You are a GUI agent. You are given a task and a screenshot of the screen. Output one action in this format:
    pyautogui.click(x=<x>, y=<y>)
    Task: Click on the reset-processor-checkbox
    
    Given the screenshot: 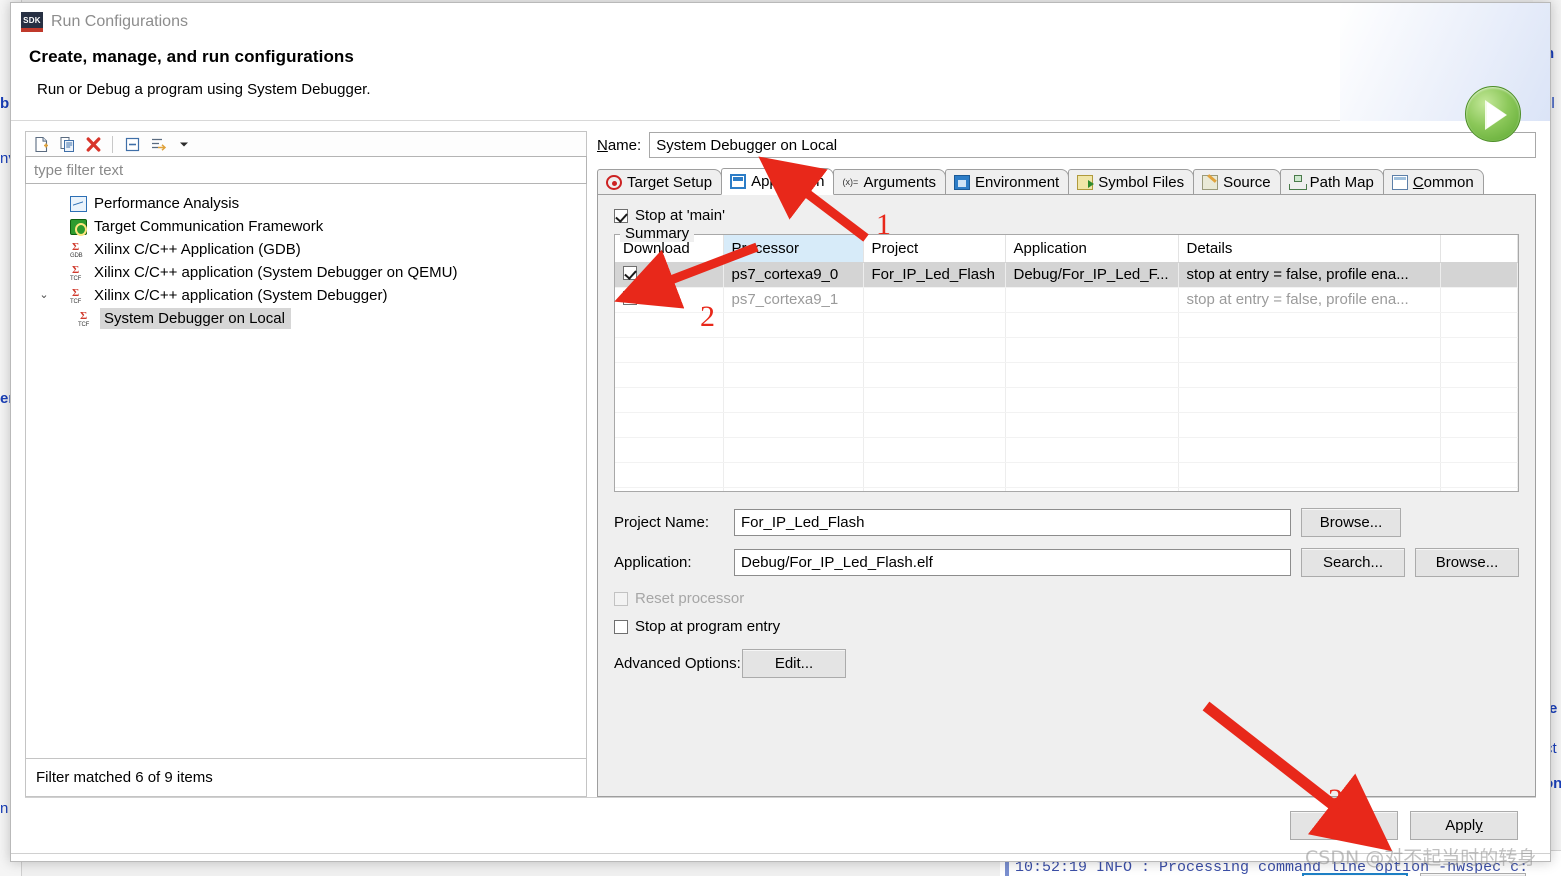 What is the action you would take?
    pyautogui.click(x=621, y=598)
    